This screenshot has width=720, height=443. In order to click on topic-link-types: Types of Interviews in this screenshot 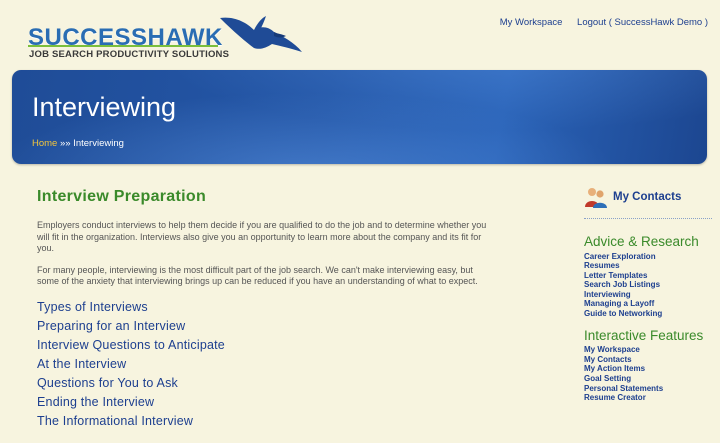, I will do `click(267, 307)`.